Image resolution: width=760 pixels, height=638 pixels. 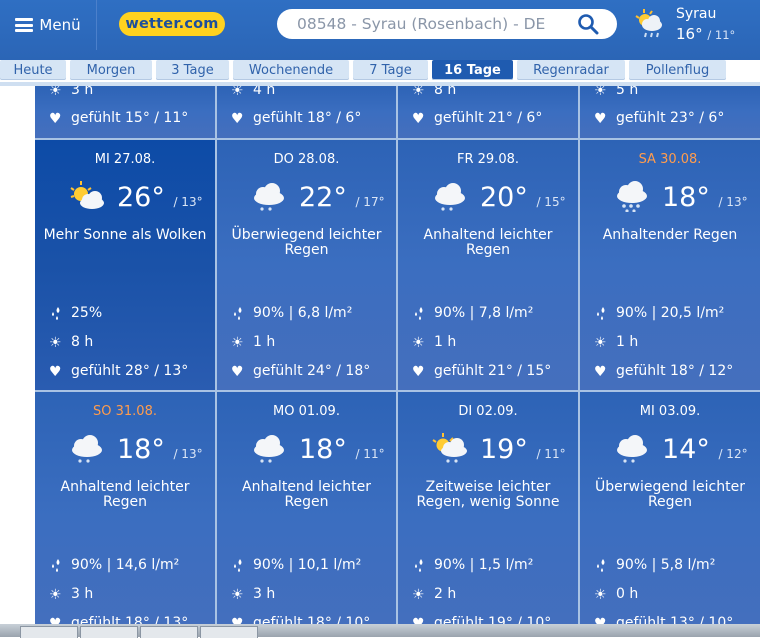 I want to click on search-icon, so click(x=588, y=24).